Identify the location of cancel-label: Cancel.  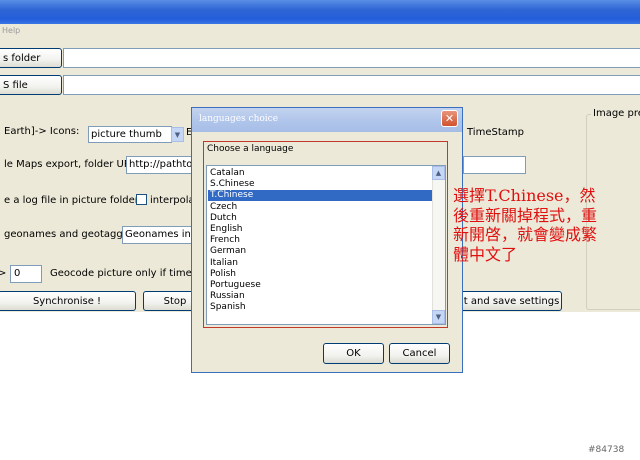
(419, 353).